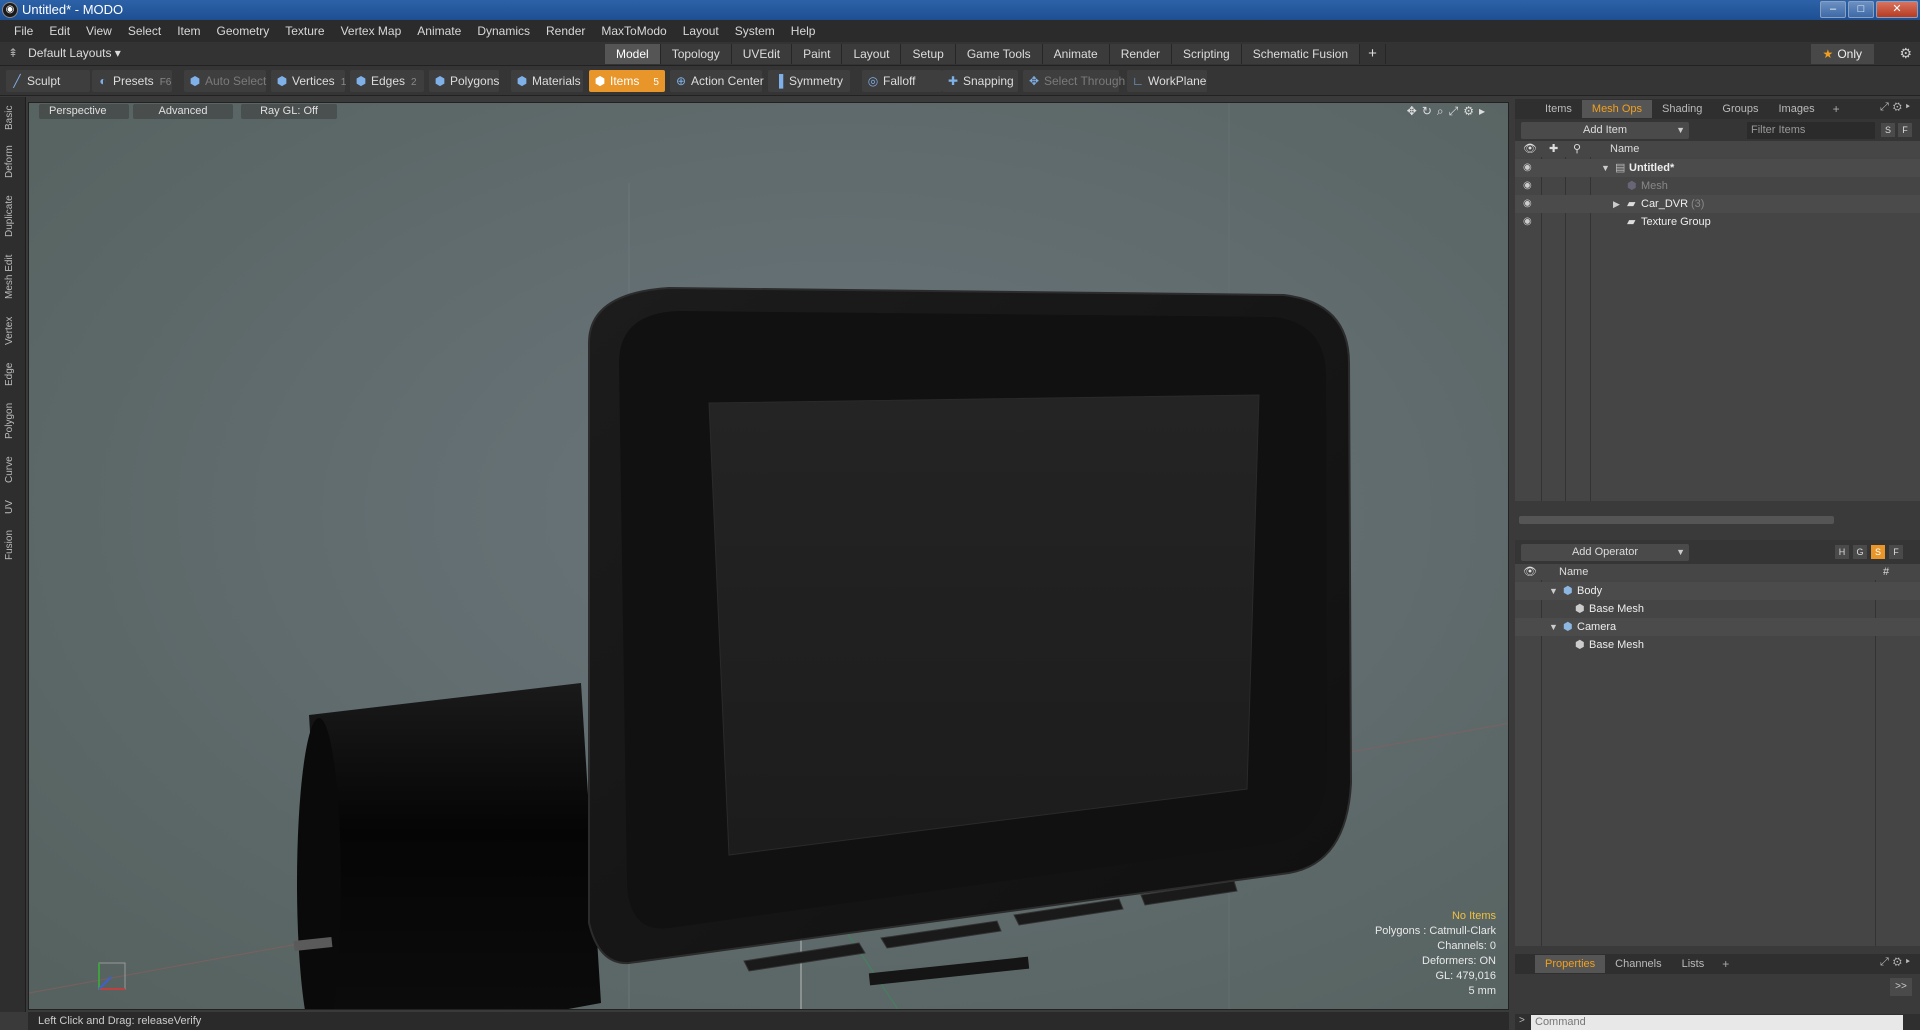 The image size is (1920, 1030). Describe the element at coordinates (1638, 964) in the screenshot. I see `tab-channels: Channels` at that location.